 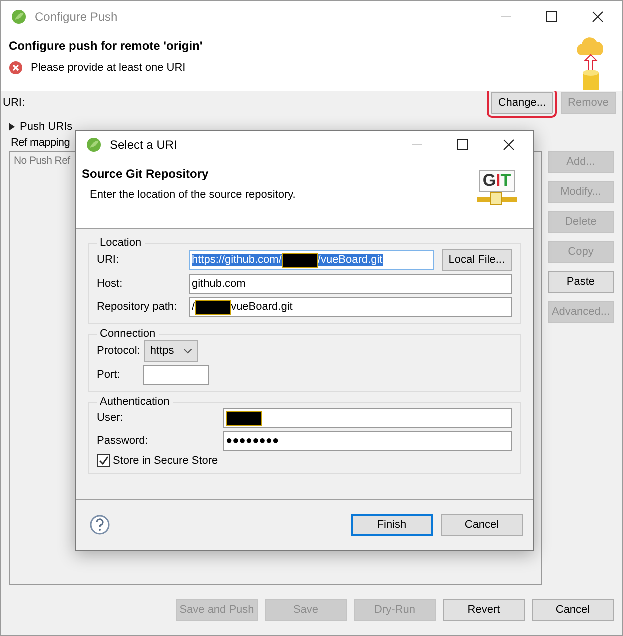 I want to click on chevron-down-icon, so click(x=188, y=351).